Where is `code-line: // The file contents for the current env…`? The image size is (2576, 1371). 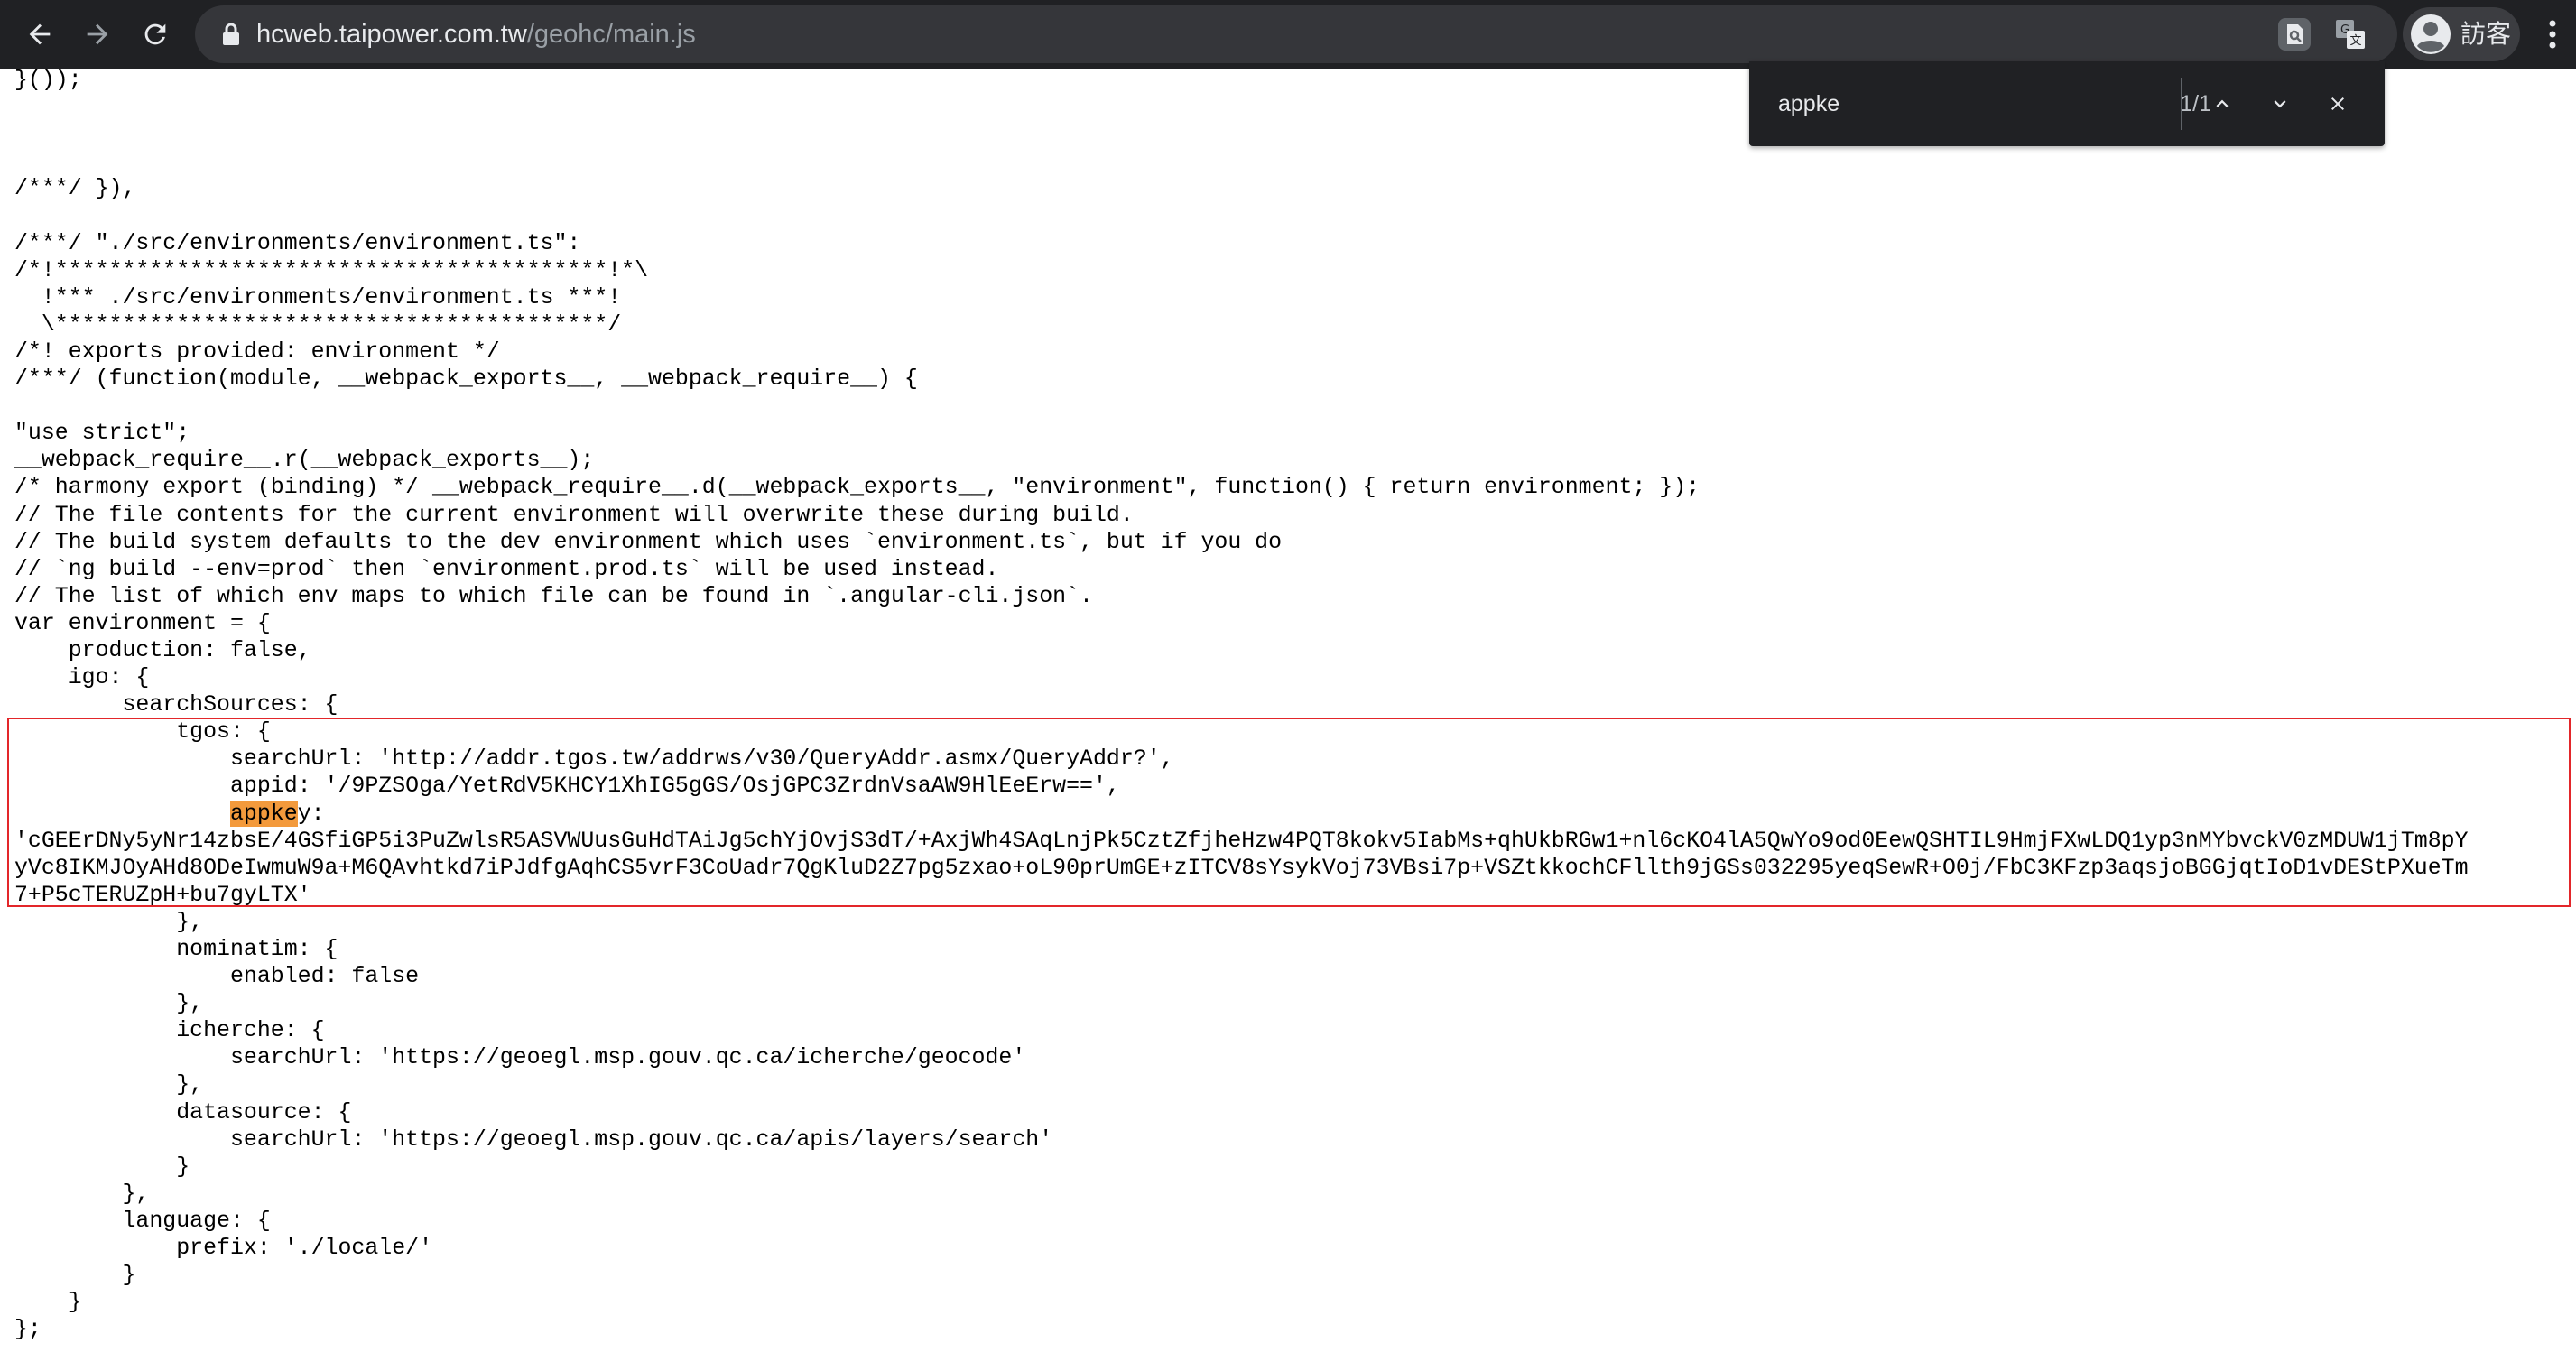
code-line: // The file contents for the current env… is located at coordinates (574, 515).